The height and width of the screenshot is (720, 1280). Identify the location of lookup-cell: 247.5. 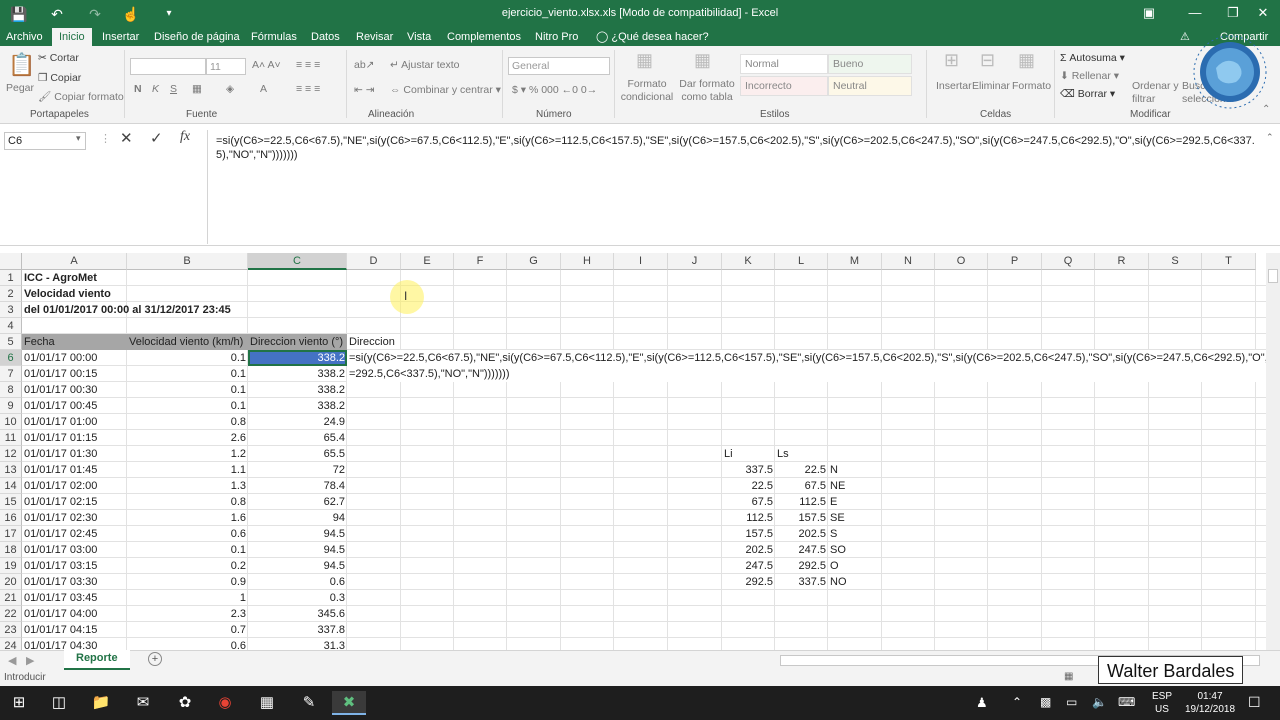
(801, 550).